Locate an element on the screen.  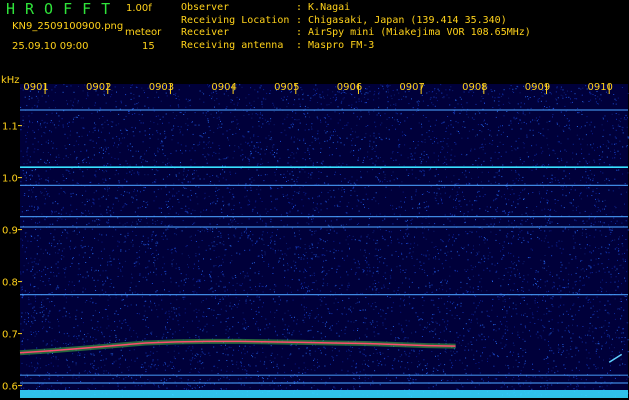
filename-label: KN9_2509100900.png is located at coordinates (68, 26).